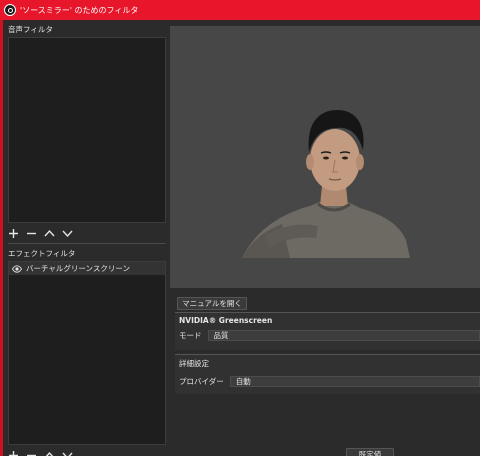 The height and width of the screenshot is (456, 480). Describe the element at coordinates (78, 268) in the screenshot. I see `filter-item-label: バーチャルグリーンスクリーン` at that location.